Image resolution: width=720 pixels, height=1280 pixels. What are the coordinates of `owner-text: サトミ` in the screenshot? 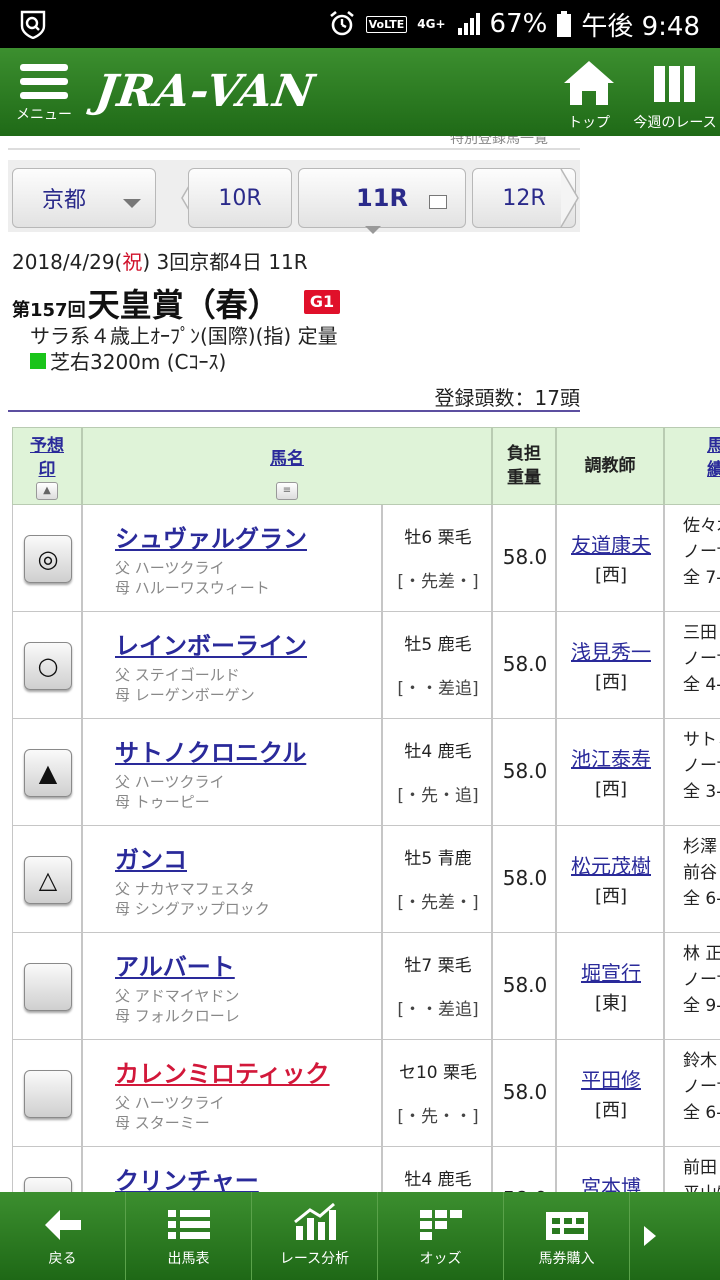 It's located at (701, 740).